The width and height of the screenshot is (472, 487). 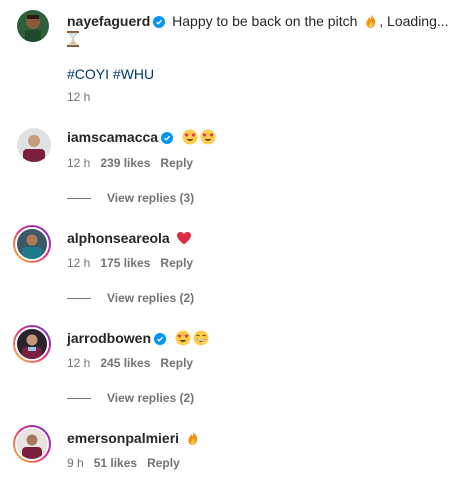 I want to click on comment-likes: 239 likes, so click(x=125, y=163).